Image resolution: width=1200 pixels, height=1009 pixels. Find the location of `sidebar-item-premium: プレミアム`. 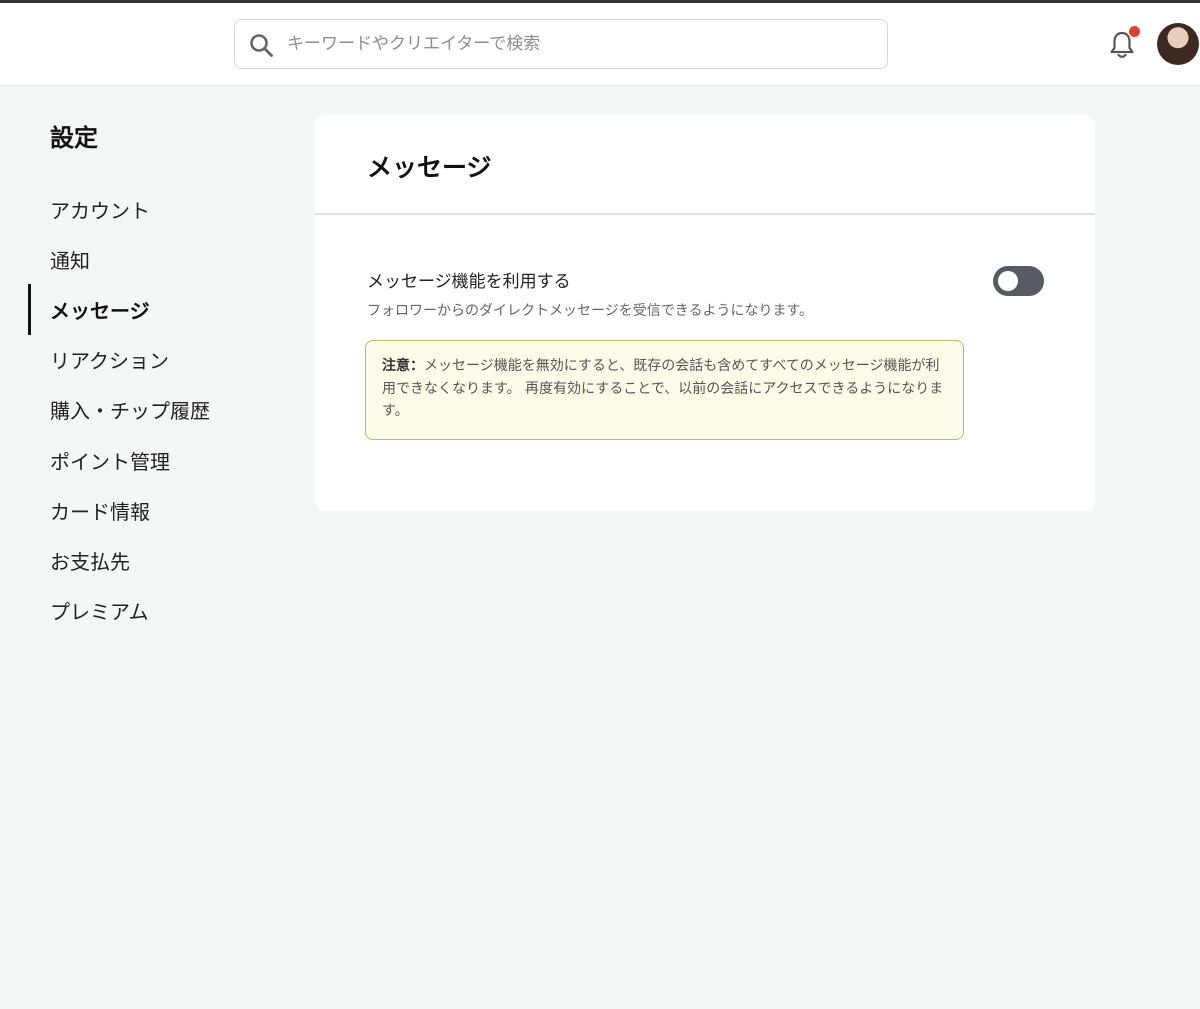

sidebar-item-premium: プレミアム is located at coordinates (145, 611).